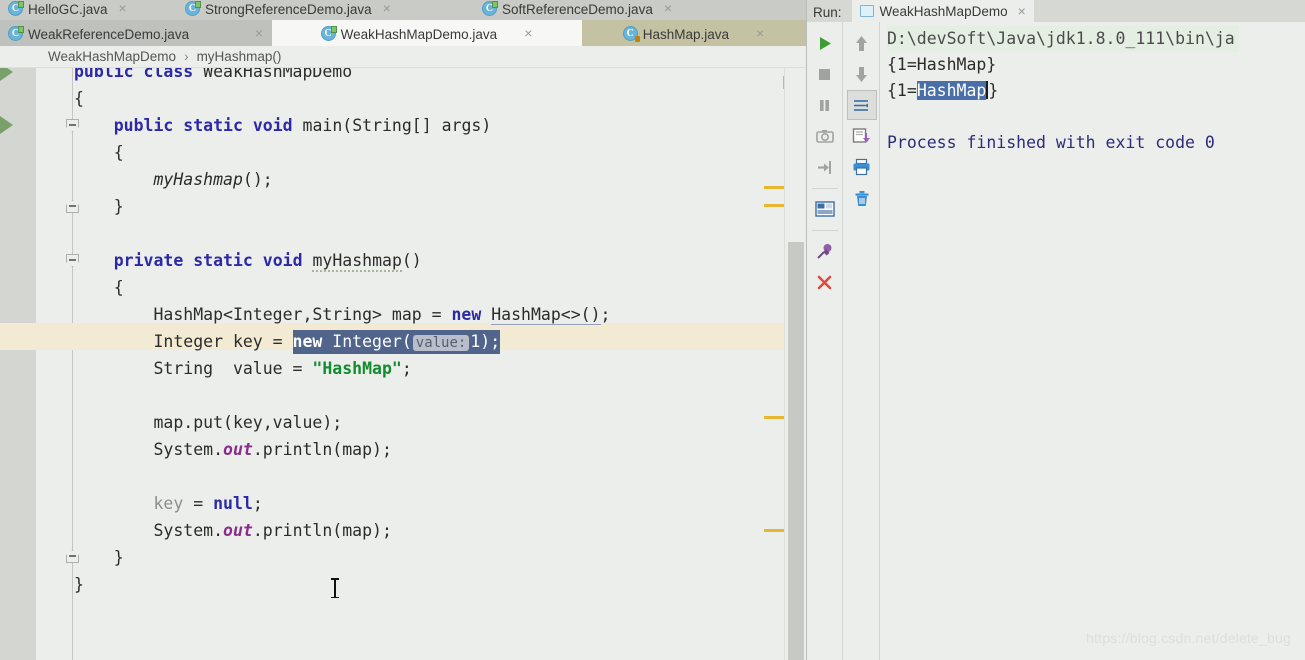  What do you see at coordinates (302, 125) in the screenshot?
I see `code-line: public static void main(String[] args)` at bounding box center [302, 125].